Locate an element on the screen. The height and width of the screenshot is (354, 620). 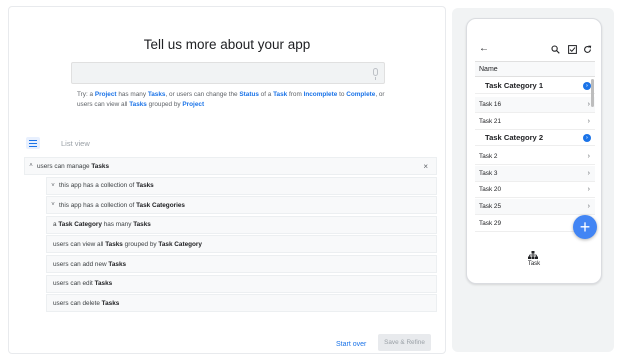
item-label: Task 21 is located at coordinates (490, 121).